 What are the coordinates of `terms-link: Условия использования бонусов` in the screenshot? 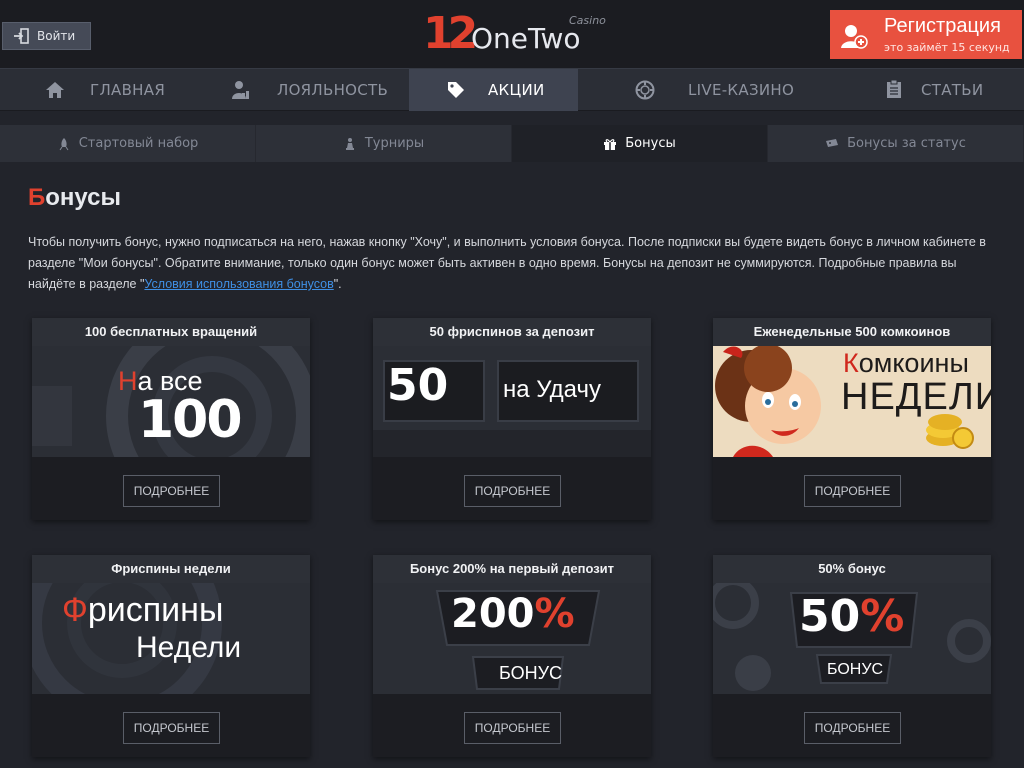 It's located at (238, 284).